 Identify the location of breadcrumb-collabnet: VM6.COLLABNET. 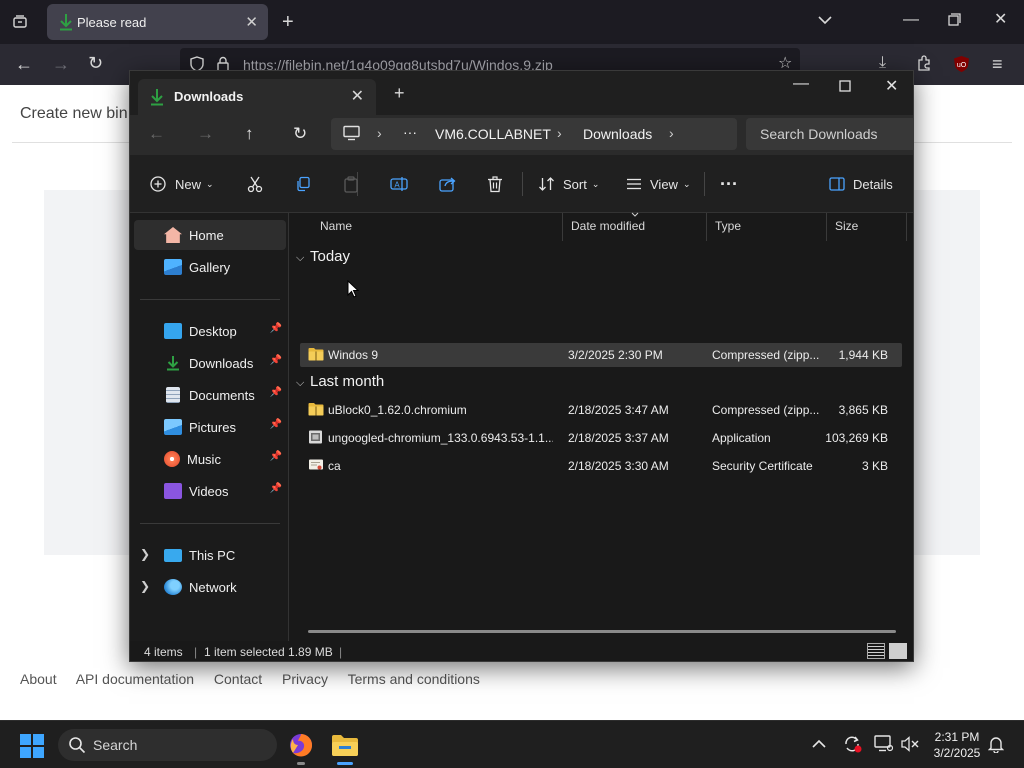
(493, 134).